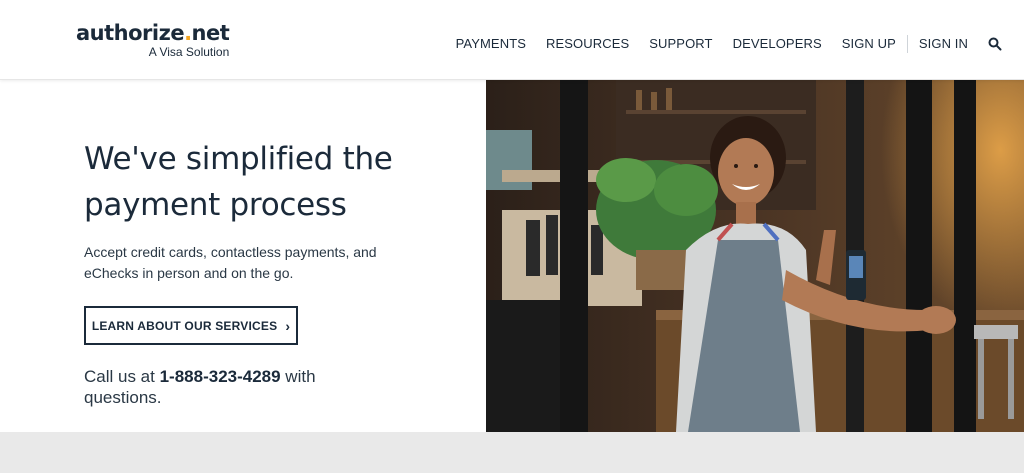 The width and height of the screenshot is (1024, 473). I want to click on brand-wordmark: authorize.net, so click(153, 33).